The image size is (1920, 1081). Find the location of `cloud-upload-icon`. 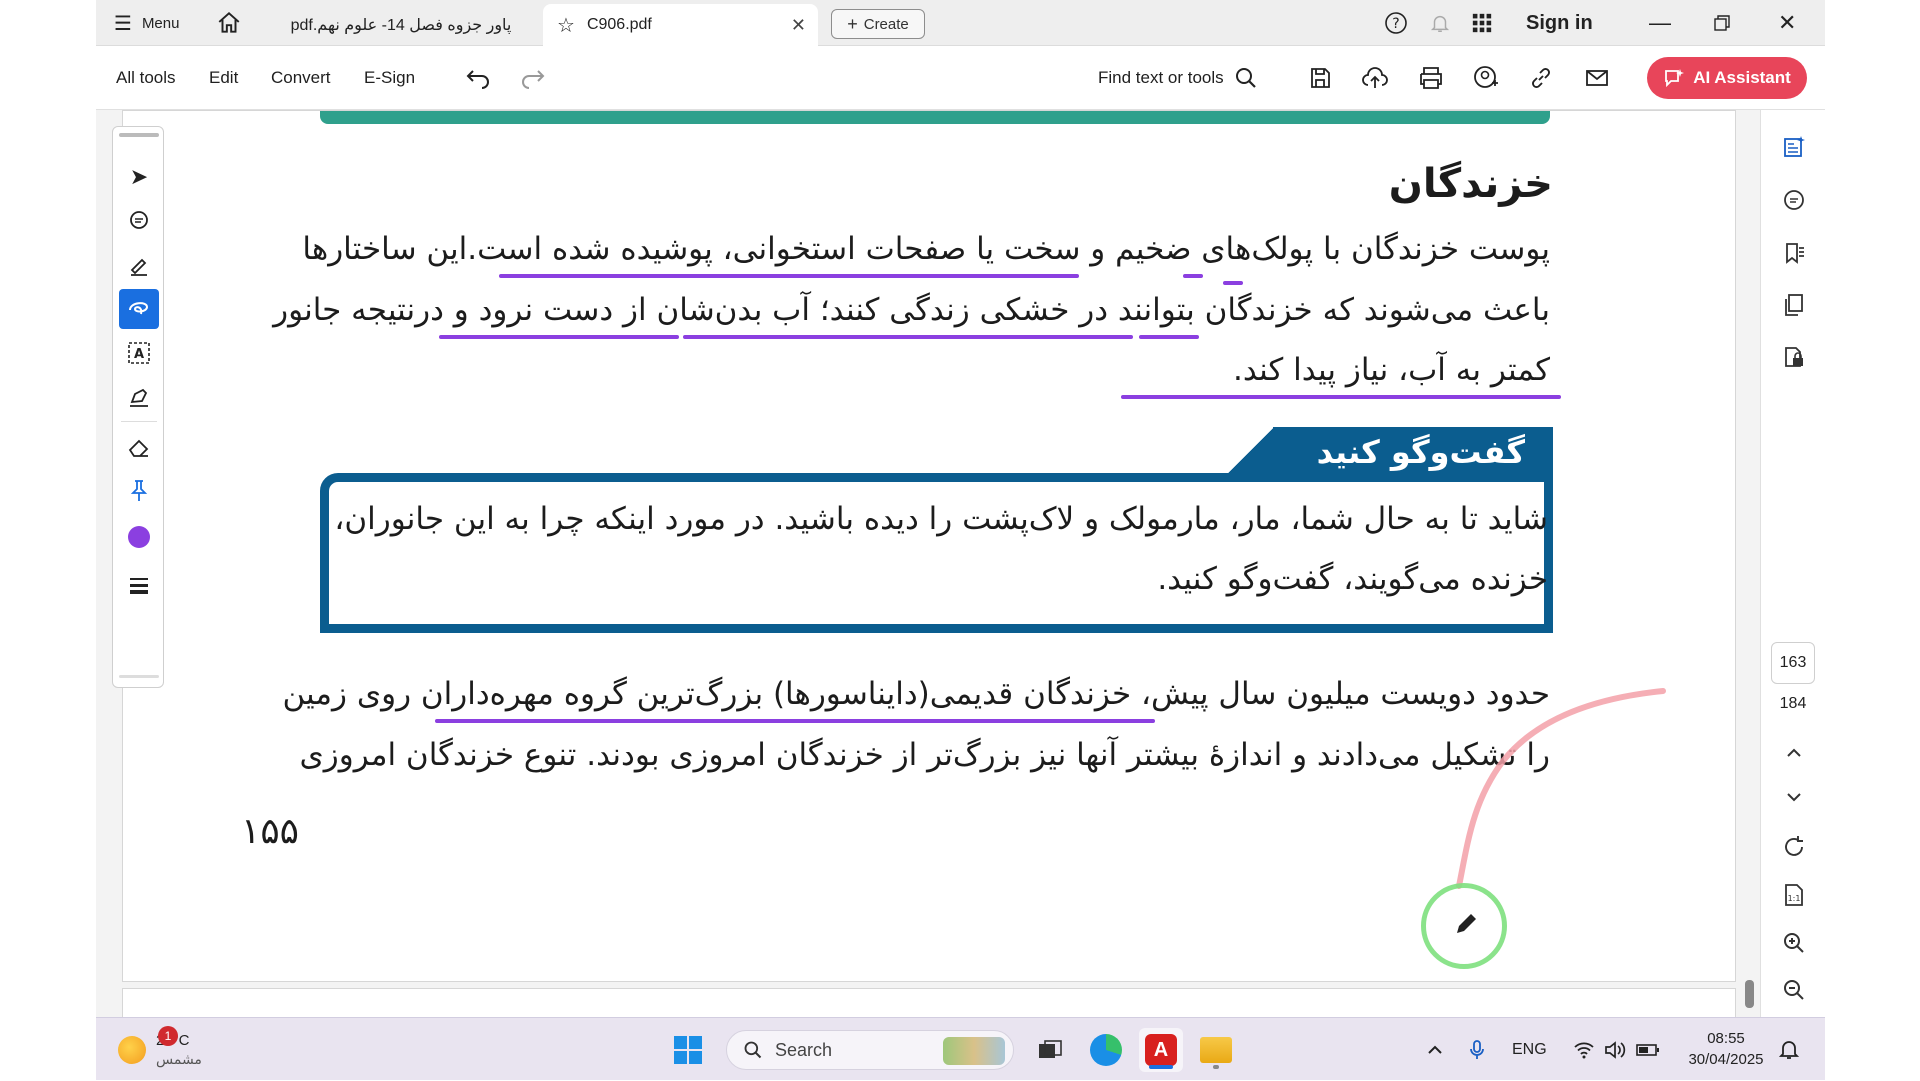

cloud-upload-icon is located at coordinates (1375, 77).